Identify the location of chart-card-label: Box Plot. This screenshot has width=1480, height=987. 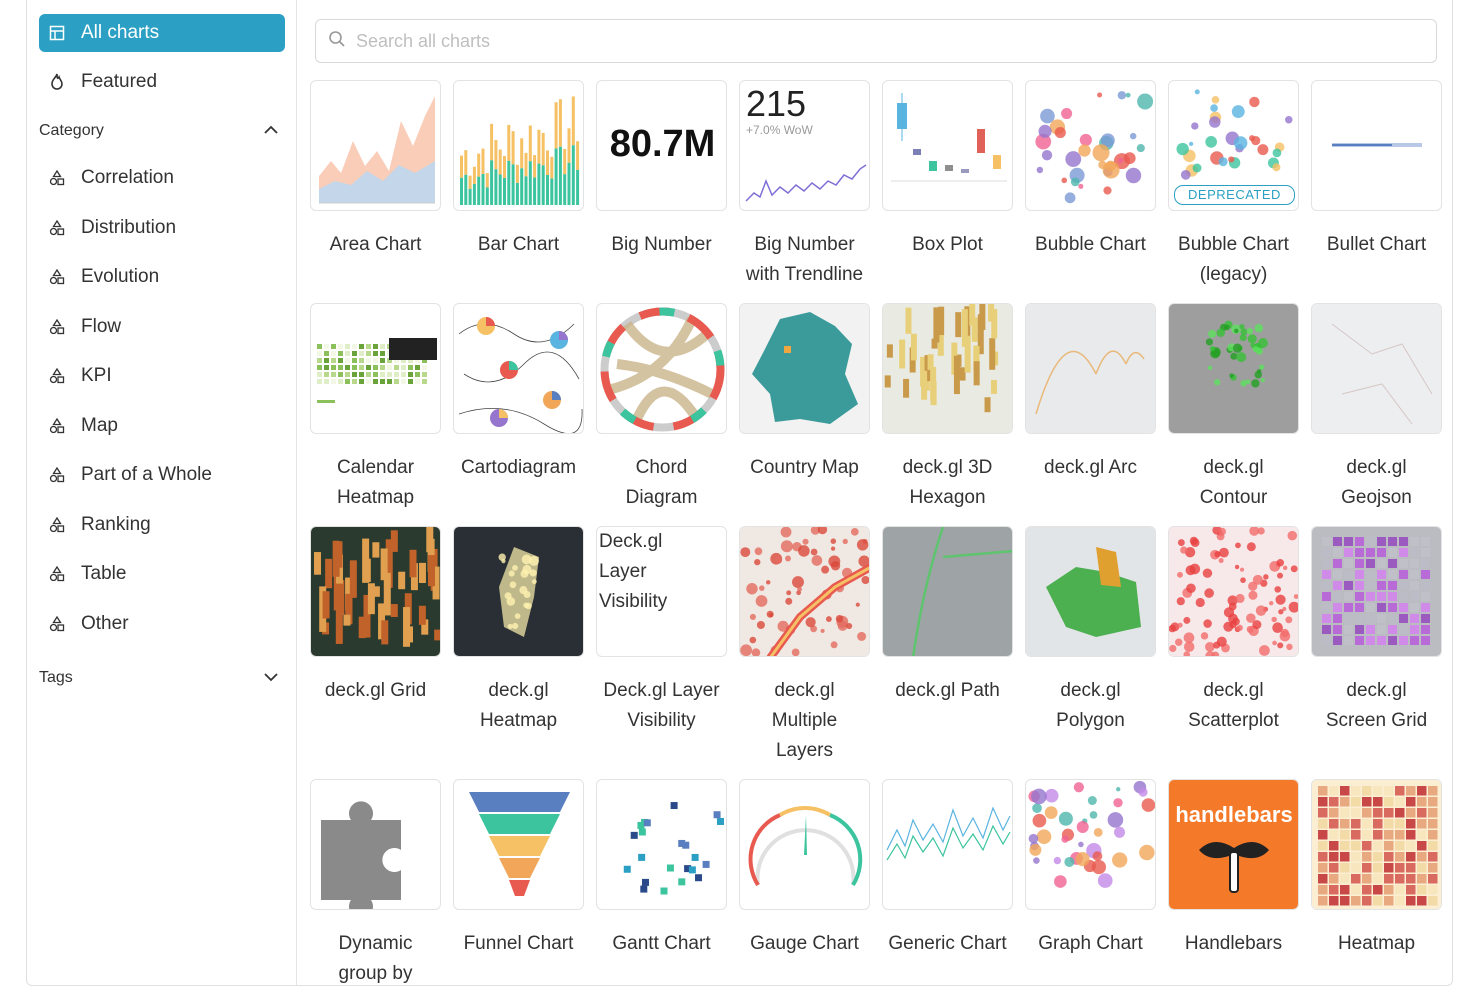
(947, 244).